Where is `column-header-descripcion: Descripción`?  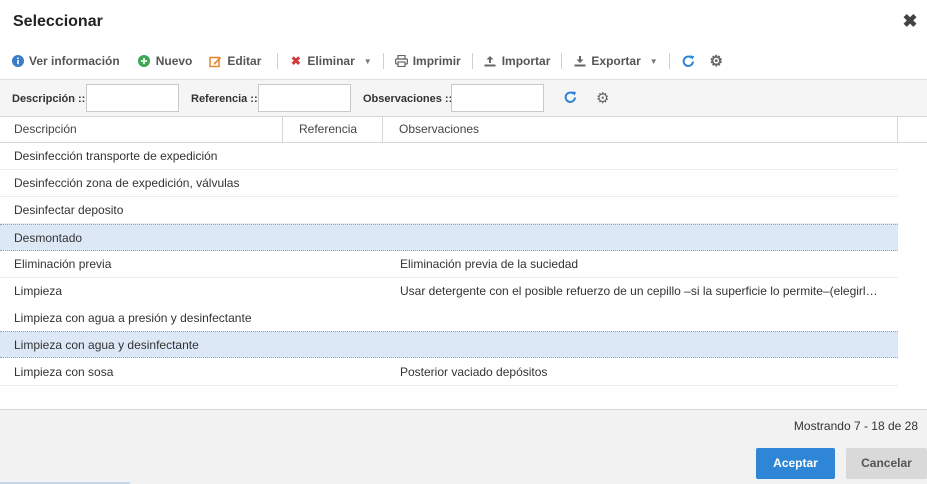 column-header-descripcion: Descripción is located at coordinates (141, 129).